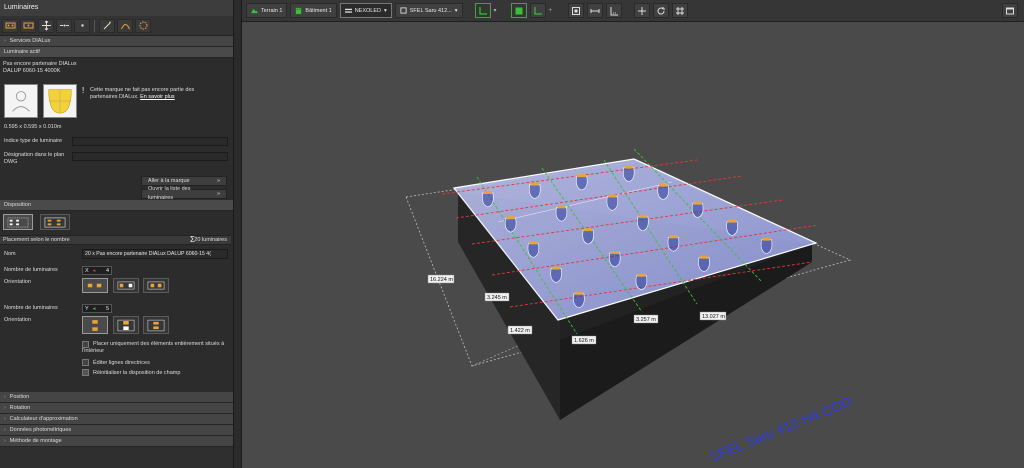 This screenshot has height=468, width=1024. What do you see at coordinates (85, 362) in the screenshot?
I see `edit-guidelines-checkbox` at bounding box center [85, 362].